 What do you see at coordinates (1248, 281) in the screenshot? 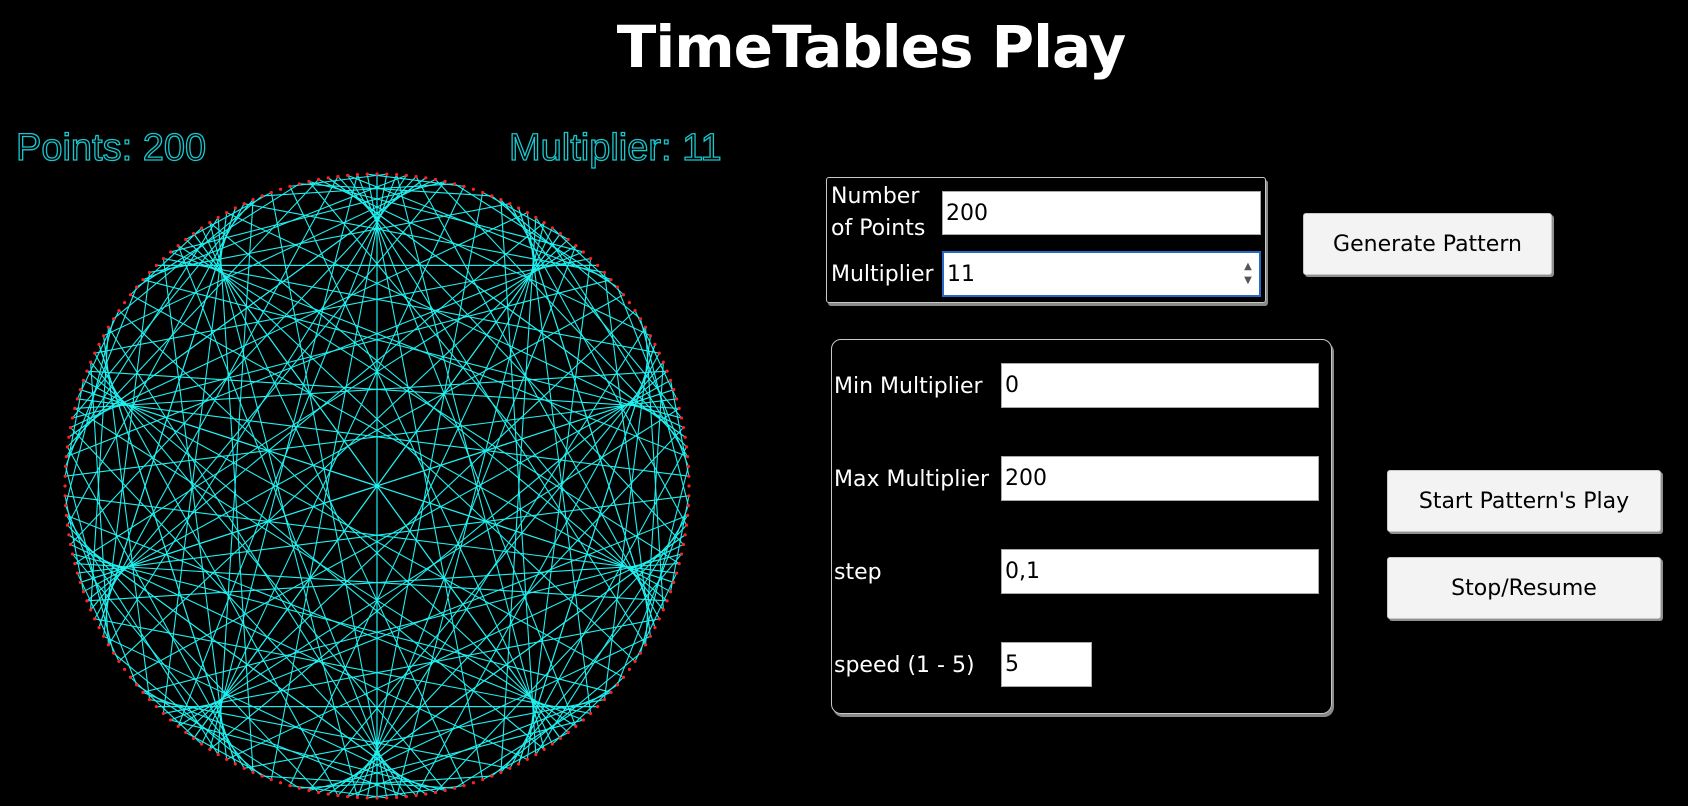
I see `spin-down-icon: ▼` at bounding box center [1248, 281].